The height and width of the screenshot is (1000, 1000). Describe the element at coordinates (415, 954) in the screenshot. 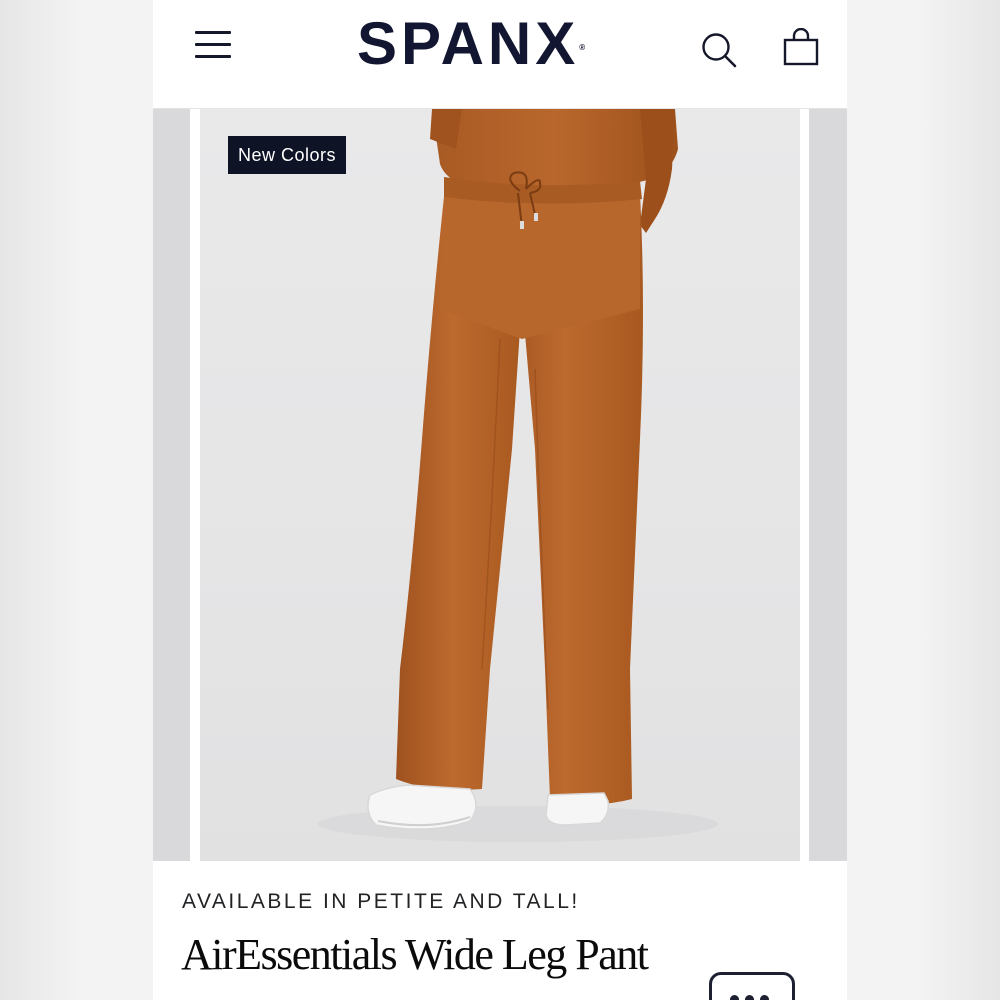

I see `product-title: AirEssentials Wide Leg Pant` at that location.